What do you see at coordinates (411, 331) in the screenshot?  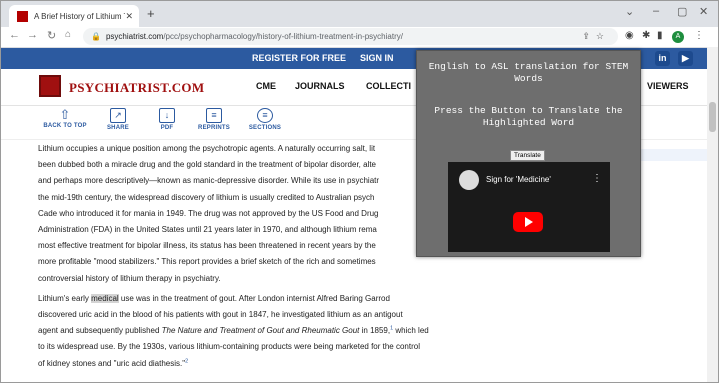 I see `text-line: which led` at bounding box center [411, 331].